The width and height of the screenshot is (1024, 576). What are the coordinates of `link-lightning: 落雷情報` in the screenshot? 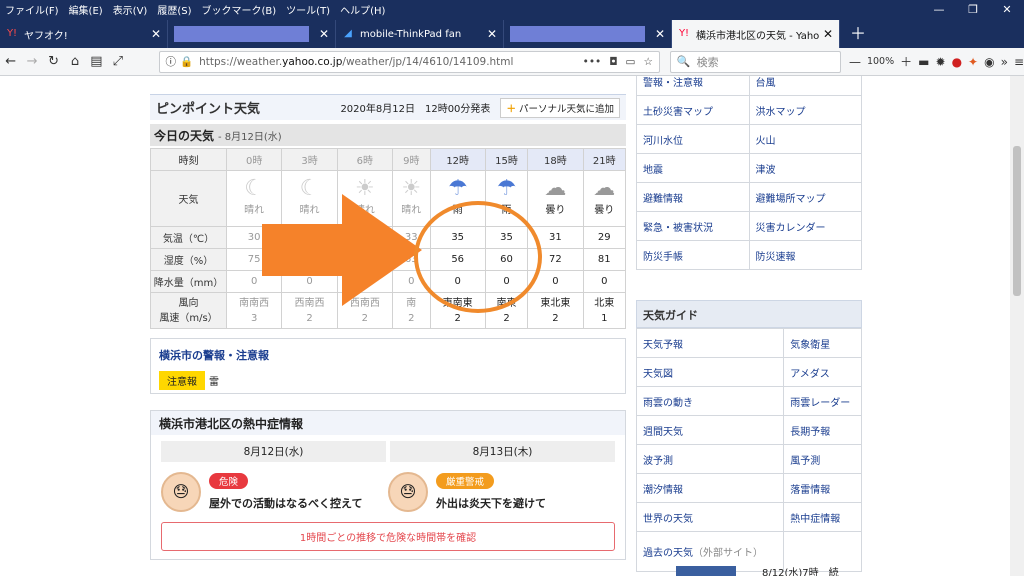 It's located at (822, 488).